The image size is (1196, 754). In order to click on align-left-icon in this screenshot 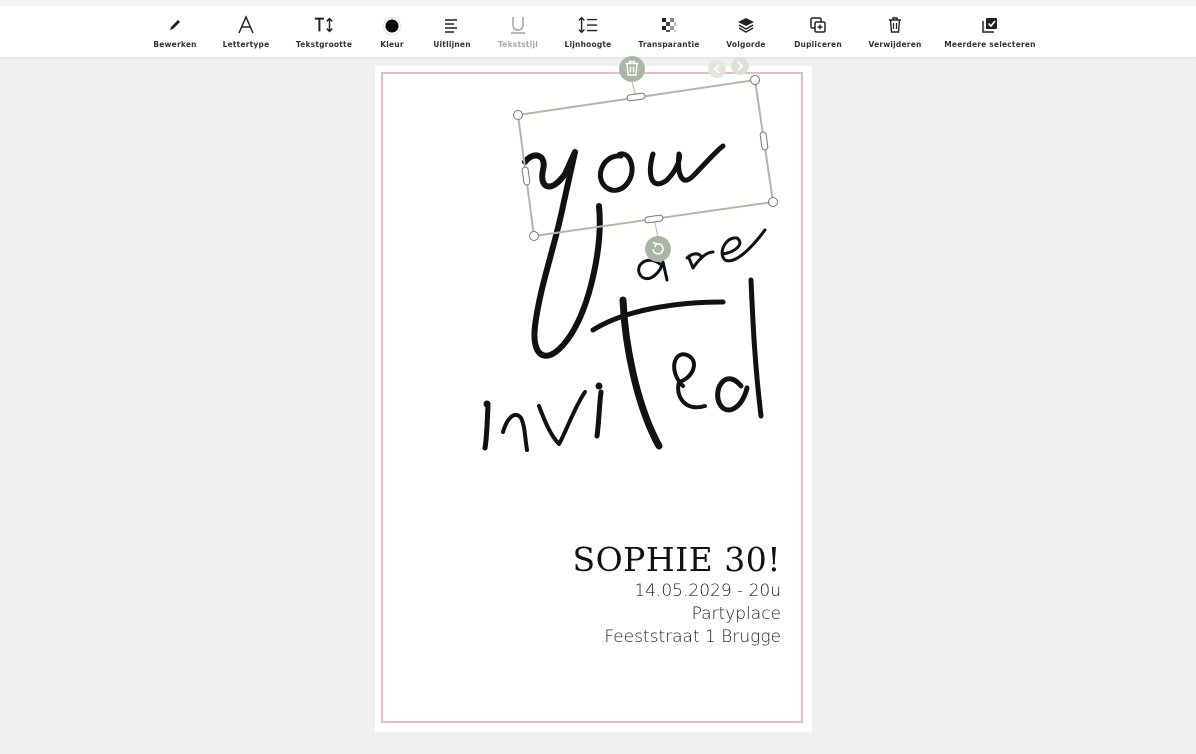, I will do `click(452, 25)`.